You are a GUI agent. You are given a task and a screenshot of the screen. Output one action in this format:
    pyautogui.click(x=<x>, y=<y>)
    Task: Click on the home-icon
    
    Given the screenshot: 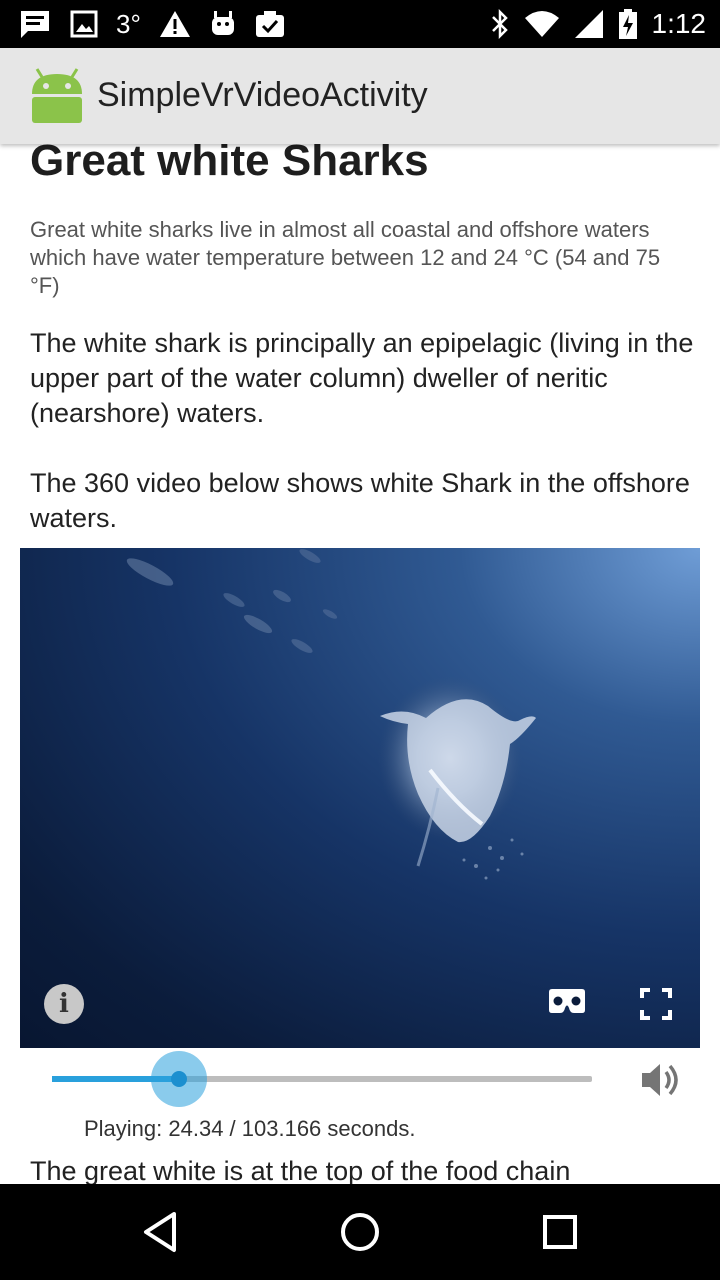 What is the action you would take?
    pyautogui.click(x=360, y=1232)
    